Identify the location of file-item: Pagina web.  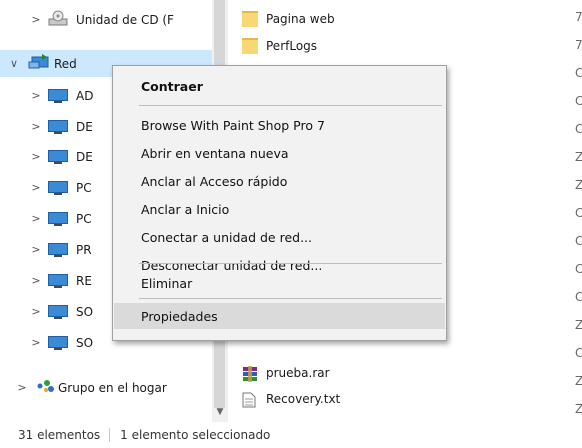
(288, 19).